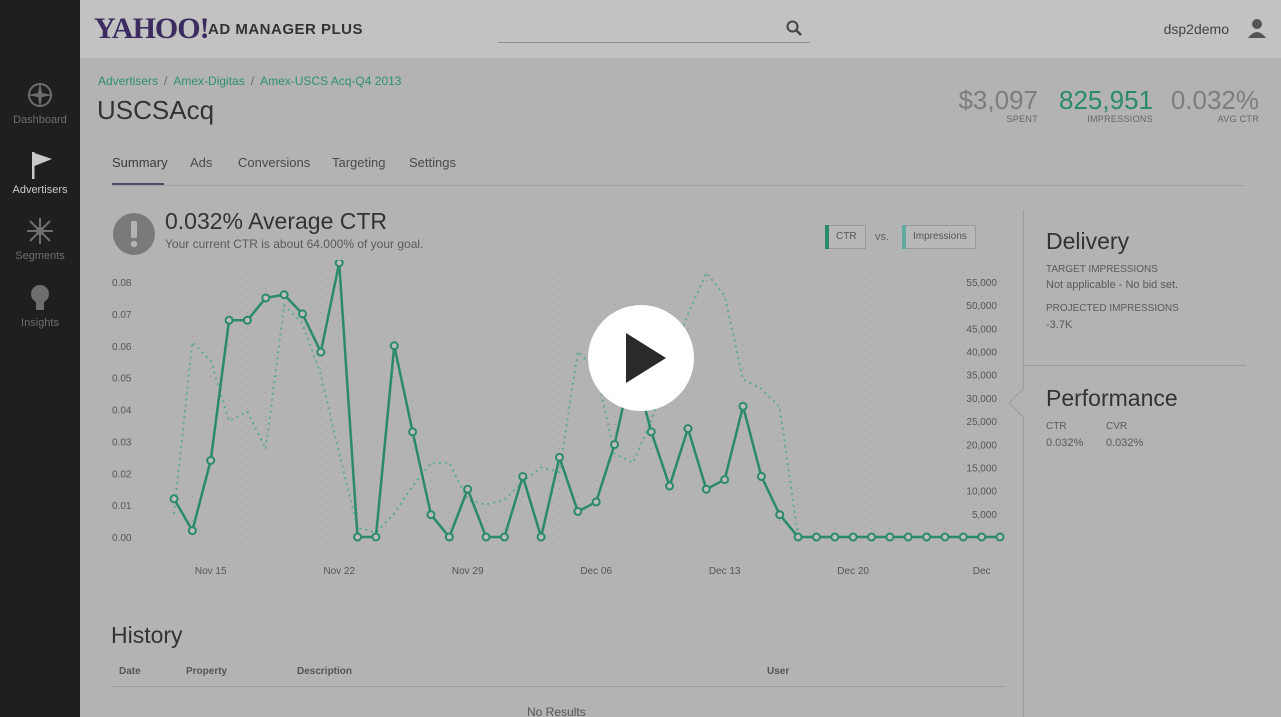  What do you see at coordinates (147, 635) in the screenshot?
I see `history-title: History` at bounding box center [147, 635].